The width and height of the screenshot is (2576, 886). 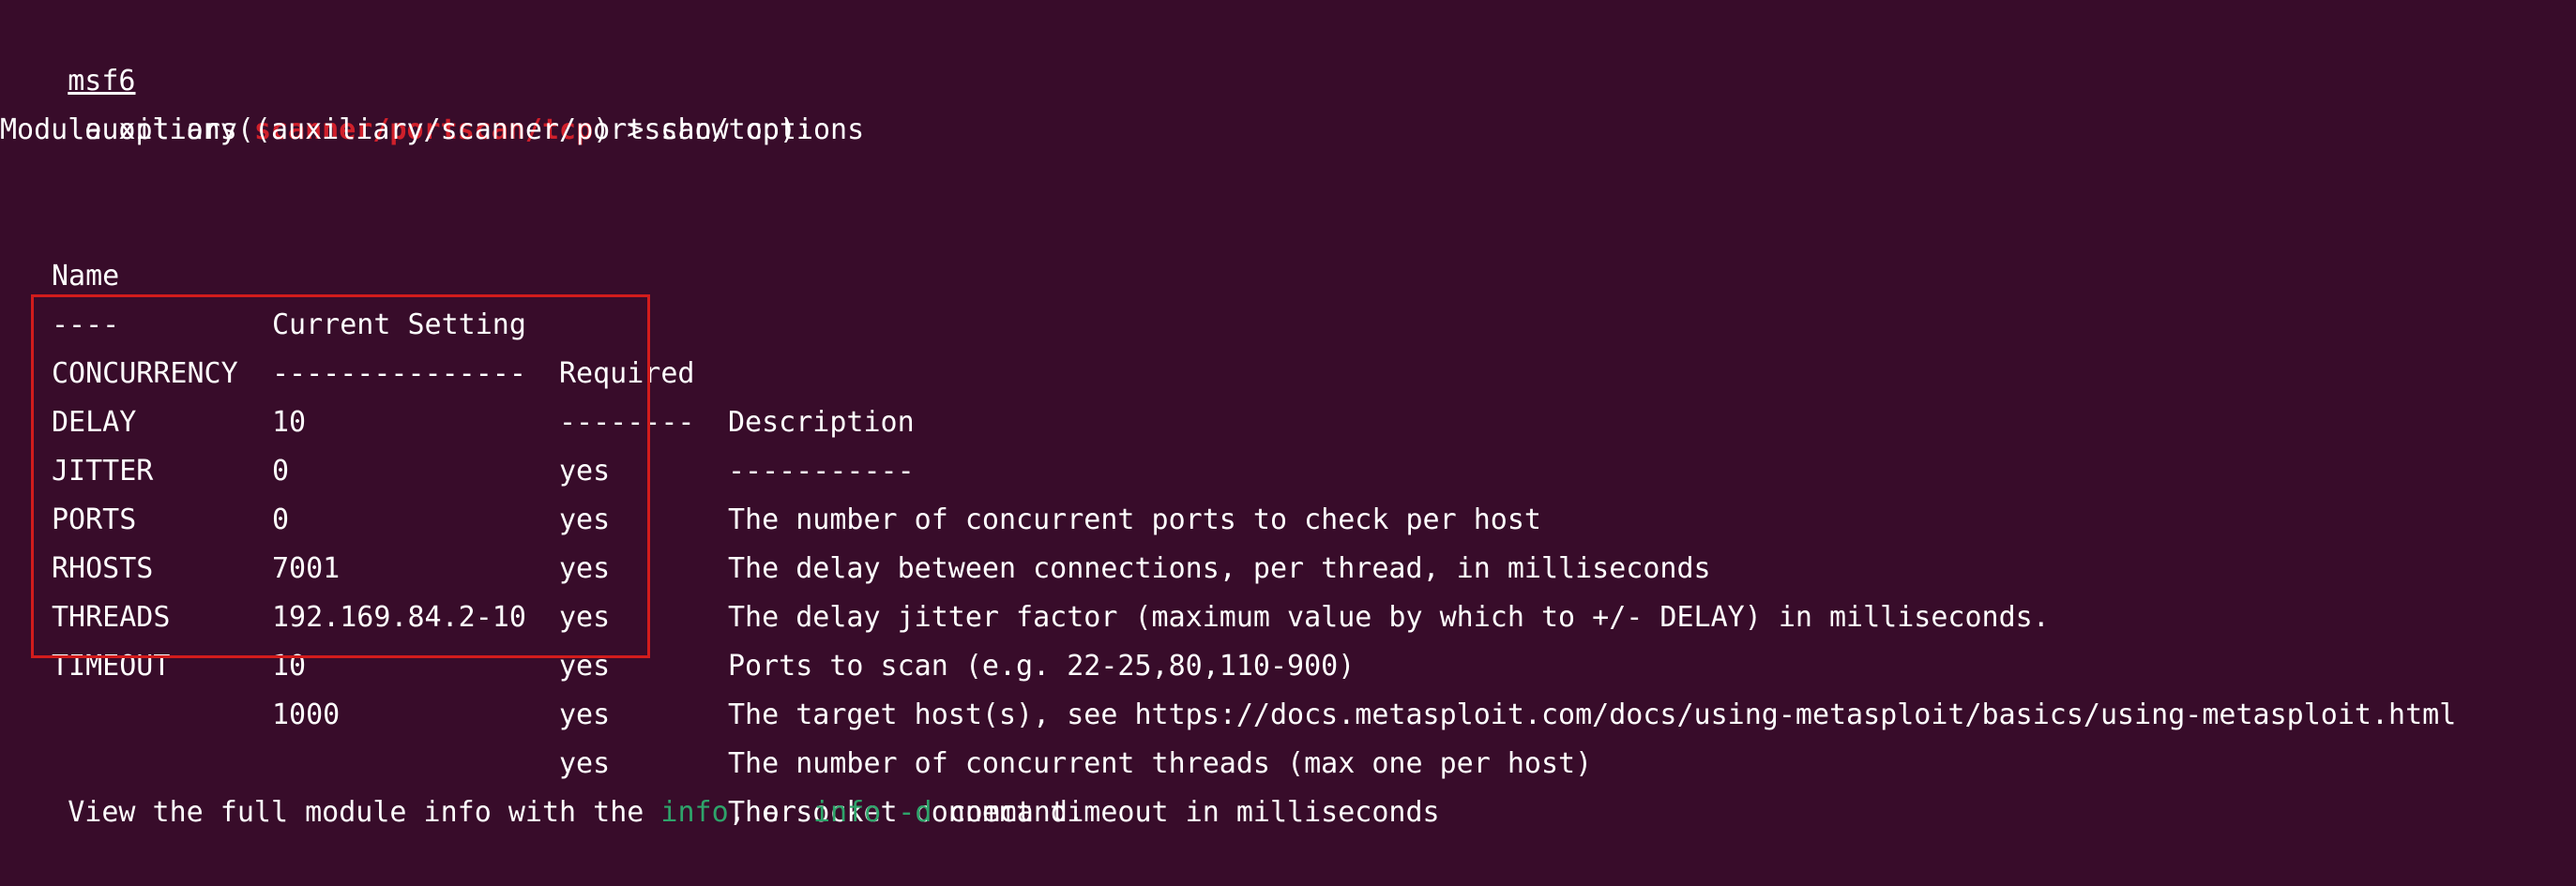 What do you see at coordinates (340, 476) in the screenshot?
I see `highlight-box` at bounding box center [340, 476].